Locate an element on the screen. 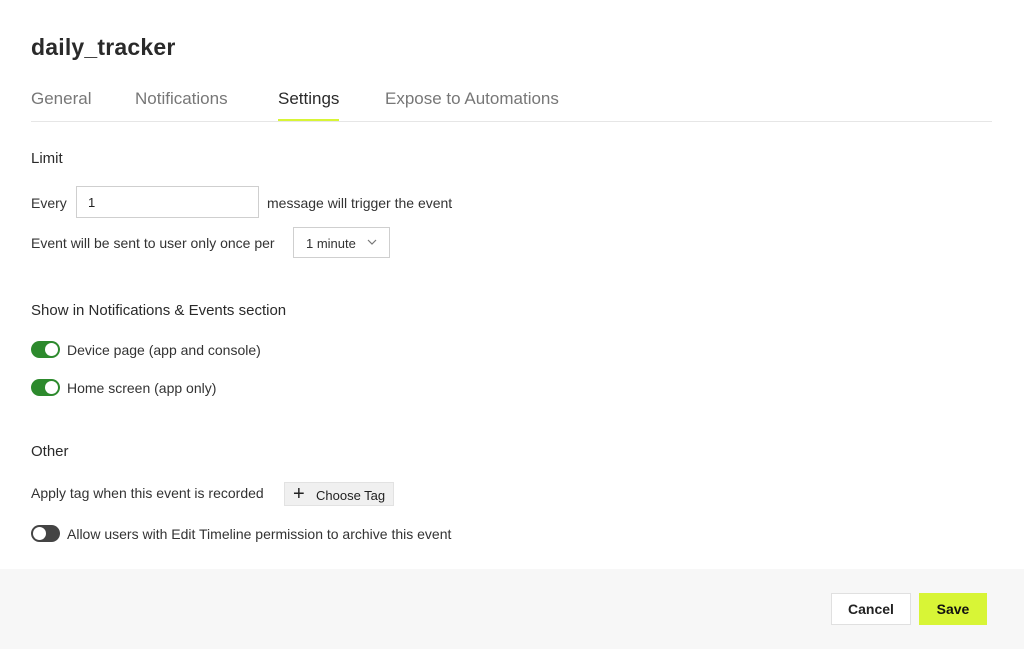 This screenshot has width=1024, height=649. chevron-down-icon is located at coordinates (372, 243).